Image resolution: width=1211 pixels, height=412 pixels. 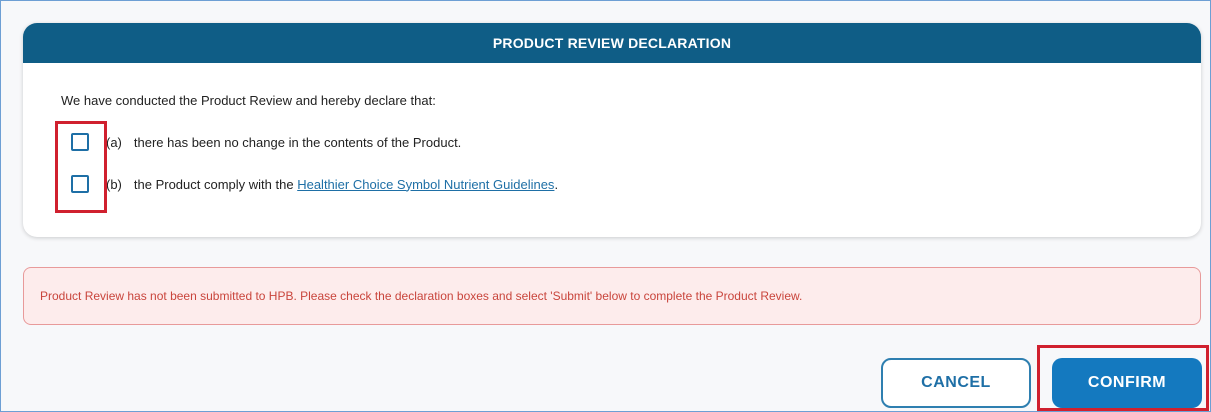 What do you see at coordinates (81, 167) in the screenshot?
I see `checkbox-highlight-annotation` at bounding box center [81, 167].